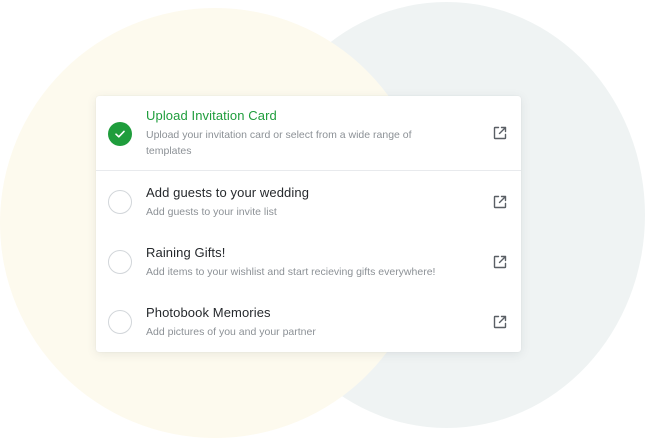 The width and height of the screenshot is (645, 438). I want to click on task-completed-indicator, so click(120, 134).